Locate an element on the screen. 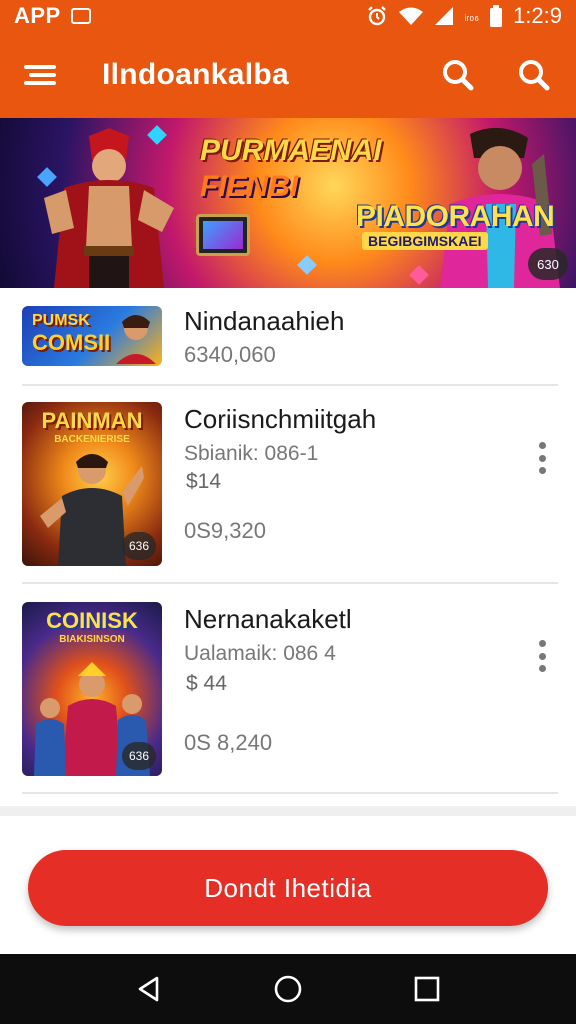 The image size is (576, 1024). tablet-icon is located at coordinates (223, 235).